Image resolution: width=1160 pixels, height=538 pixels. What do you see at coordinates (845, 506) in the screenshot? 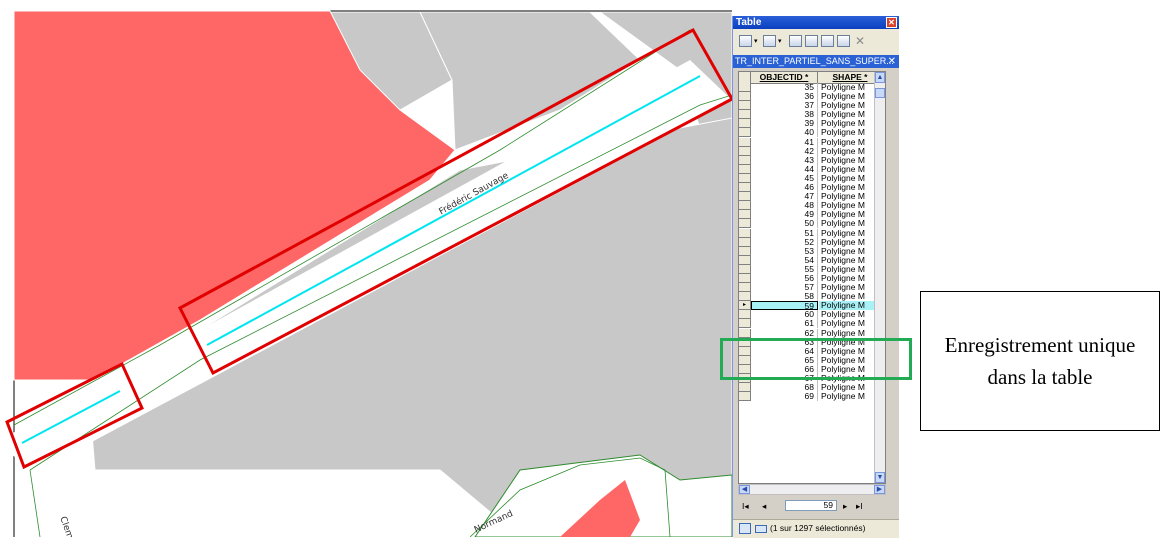
I see `next-record-button: ▸` at bounding box center [845, 506].